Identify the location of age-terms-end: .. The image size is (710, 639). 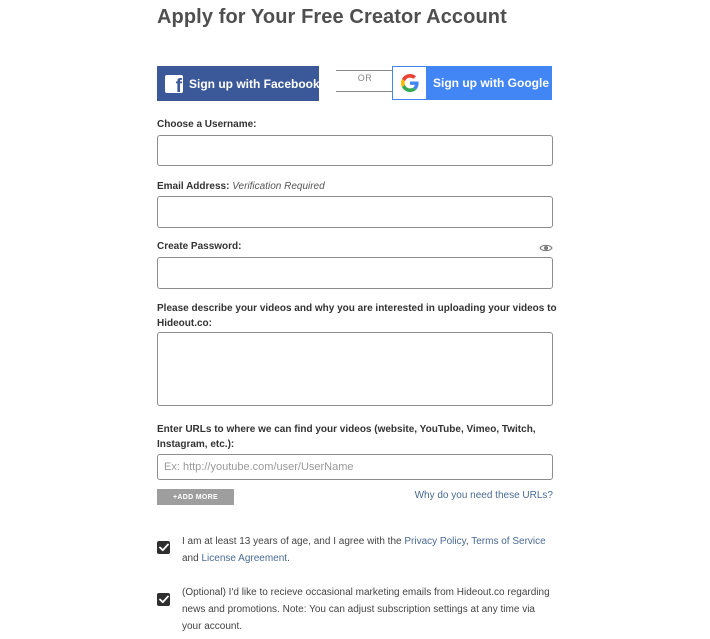
(288, 558).